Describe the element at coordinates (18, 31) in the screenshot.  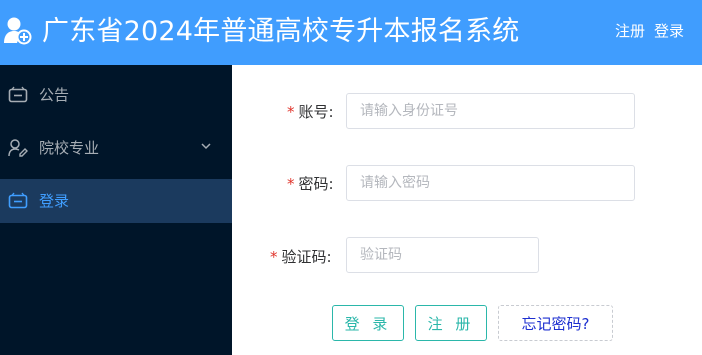
I see `user-add-icon` at that location.